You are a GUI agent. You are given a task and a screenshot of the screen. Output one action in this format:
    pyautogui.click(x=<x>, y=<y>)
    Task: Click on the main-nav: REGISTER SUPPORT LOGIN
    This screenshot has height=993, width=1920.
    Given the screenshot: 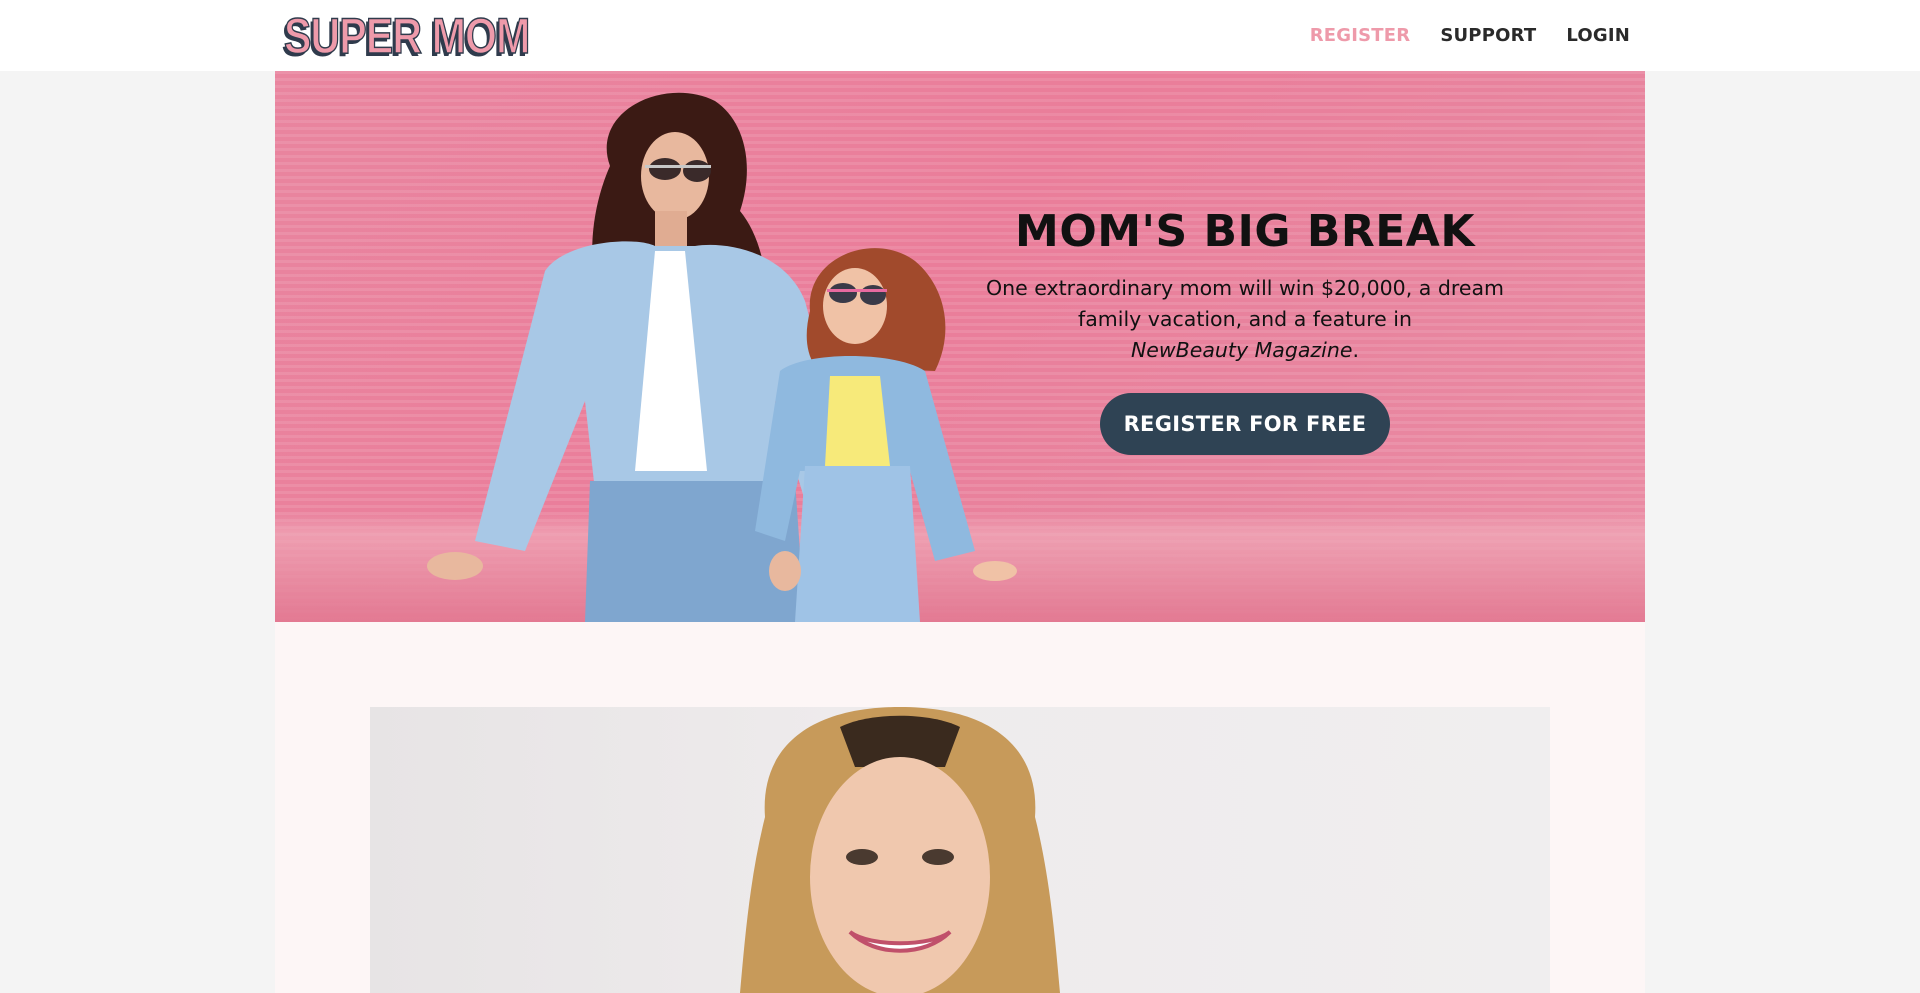 What is the action you would take?
    pyautogui.click(x=1470, y=35)
    